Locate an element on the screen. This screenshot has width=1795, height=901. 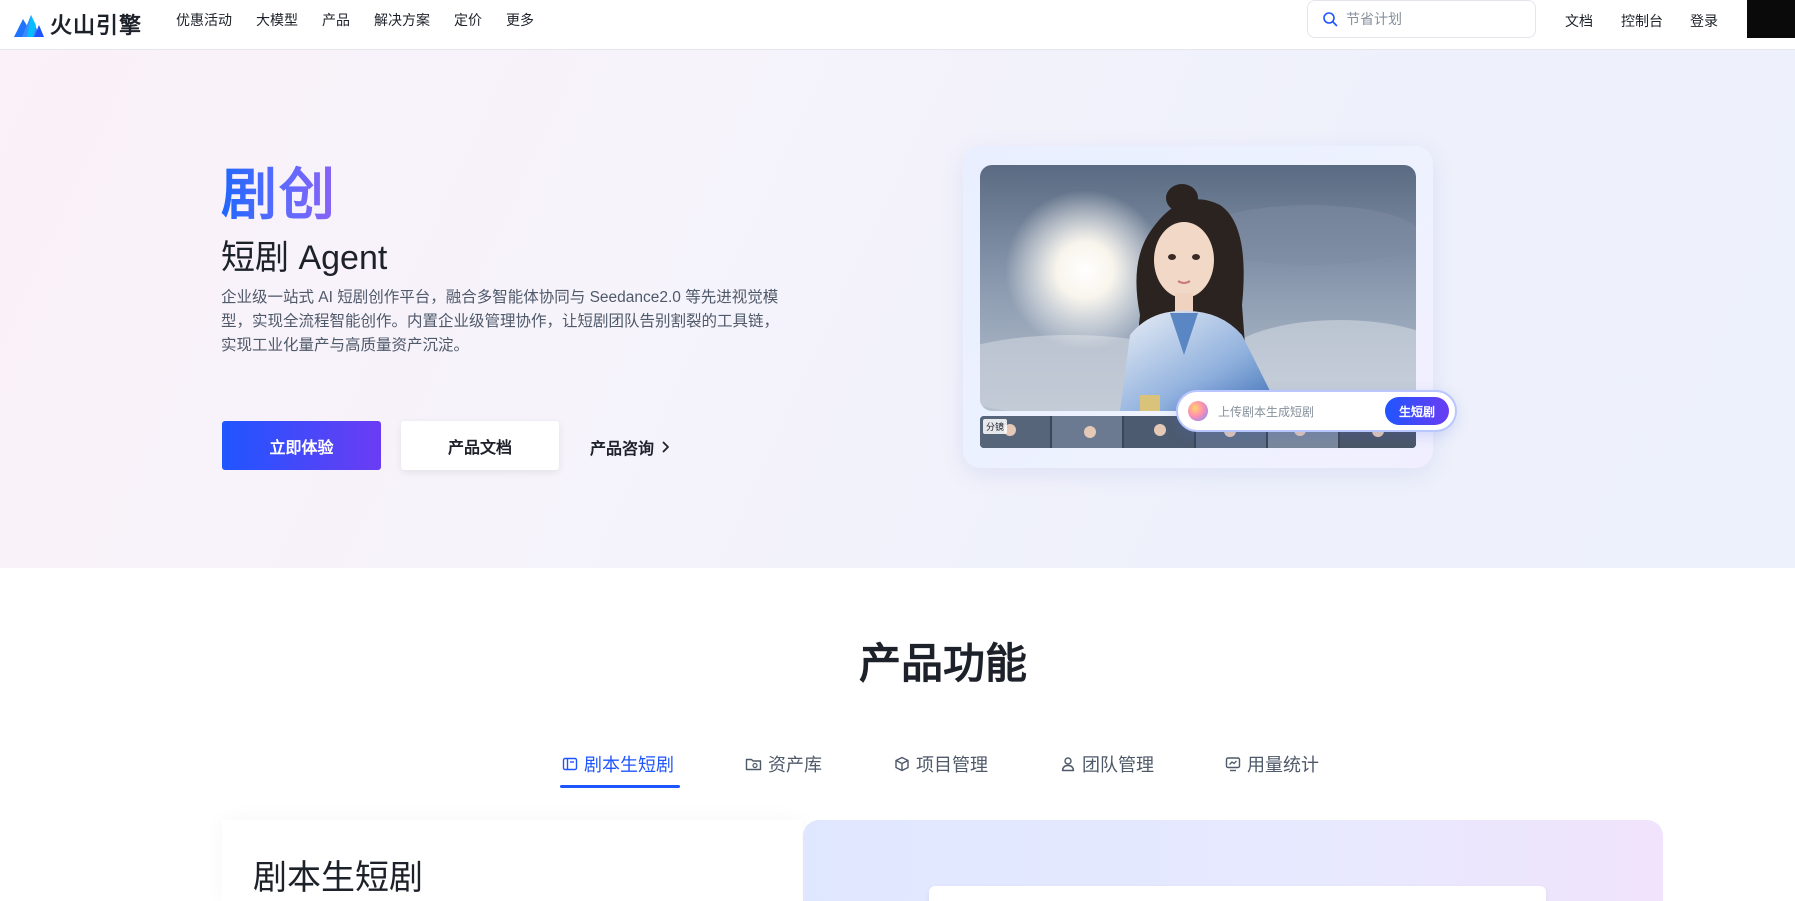
tab-usage-stats: 用量统计 is located at coordinates (1272, 764).